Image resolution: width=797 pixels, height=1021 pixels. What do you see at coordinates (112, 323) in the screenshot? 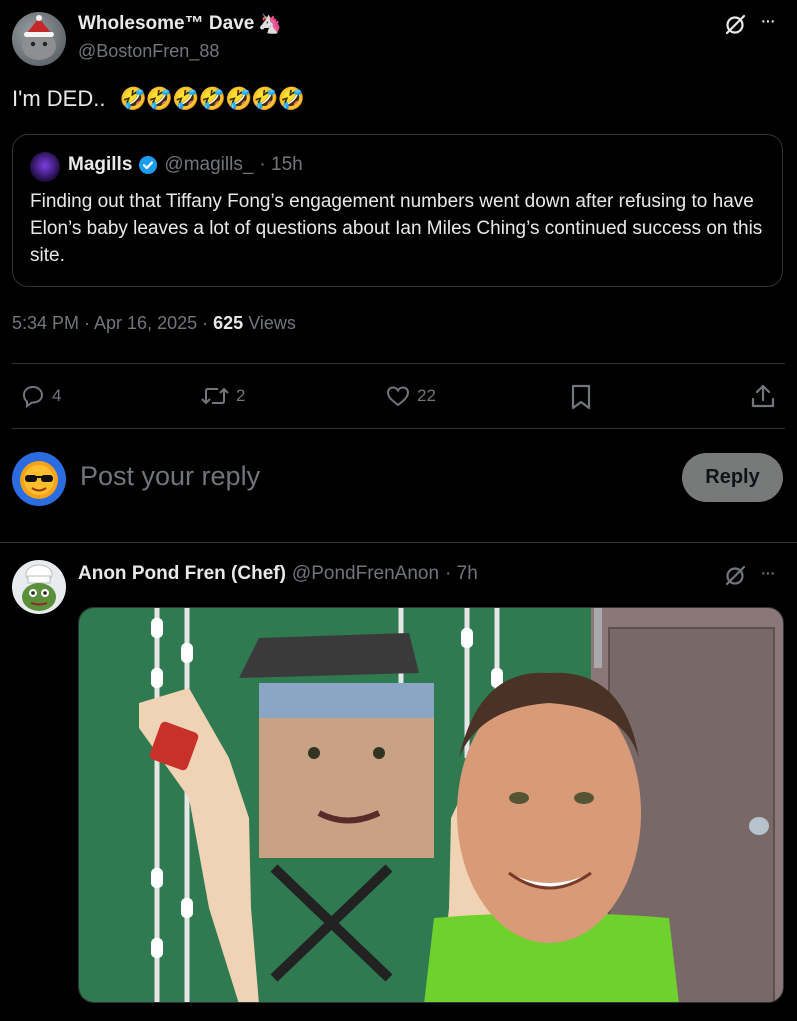
I see `tweet-timestamp: 5:34 PM · Apr 16, 2025 ·` at bounding box center [112, 323].